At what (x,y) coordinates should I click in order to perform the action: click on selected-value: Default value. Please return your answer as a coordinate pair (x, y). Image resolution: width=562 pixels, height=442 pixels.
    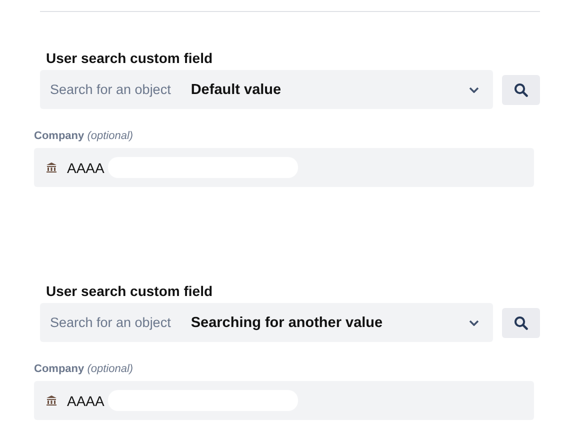
    Looking at the image, I should click on (236, 90).